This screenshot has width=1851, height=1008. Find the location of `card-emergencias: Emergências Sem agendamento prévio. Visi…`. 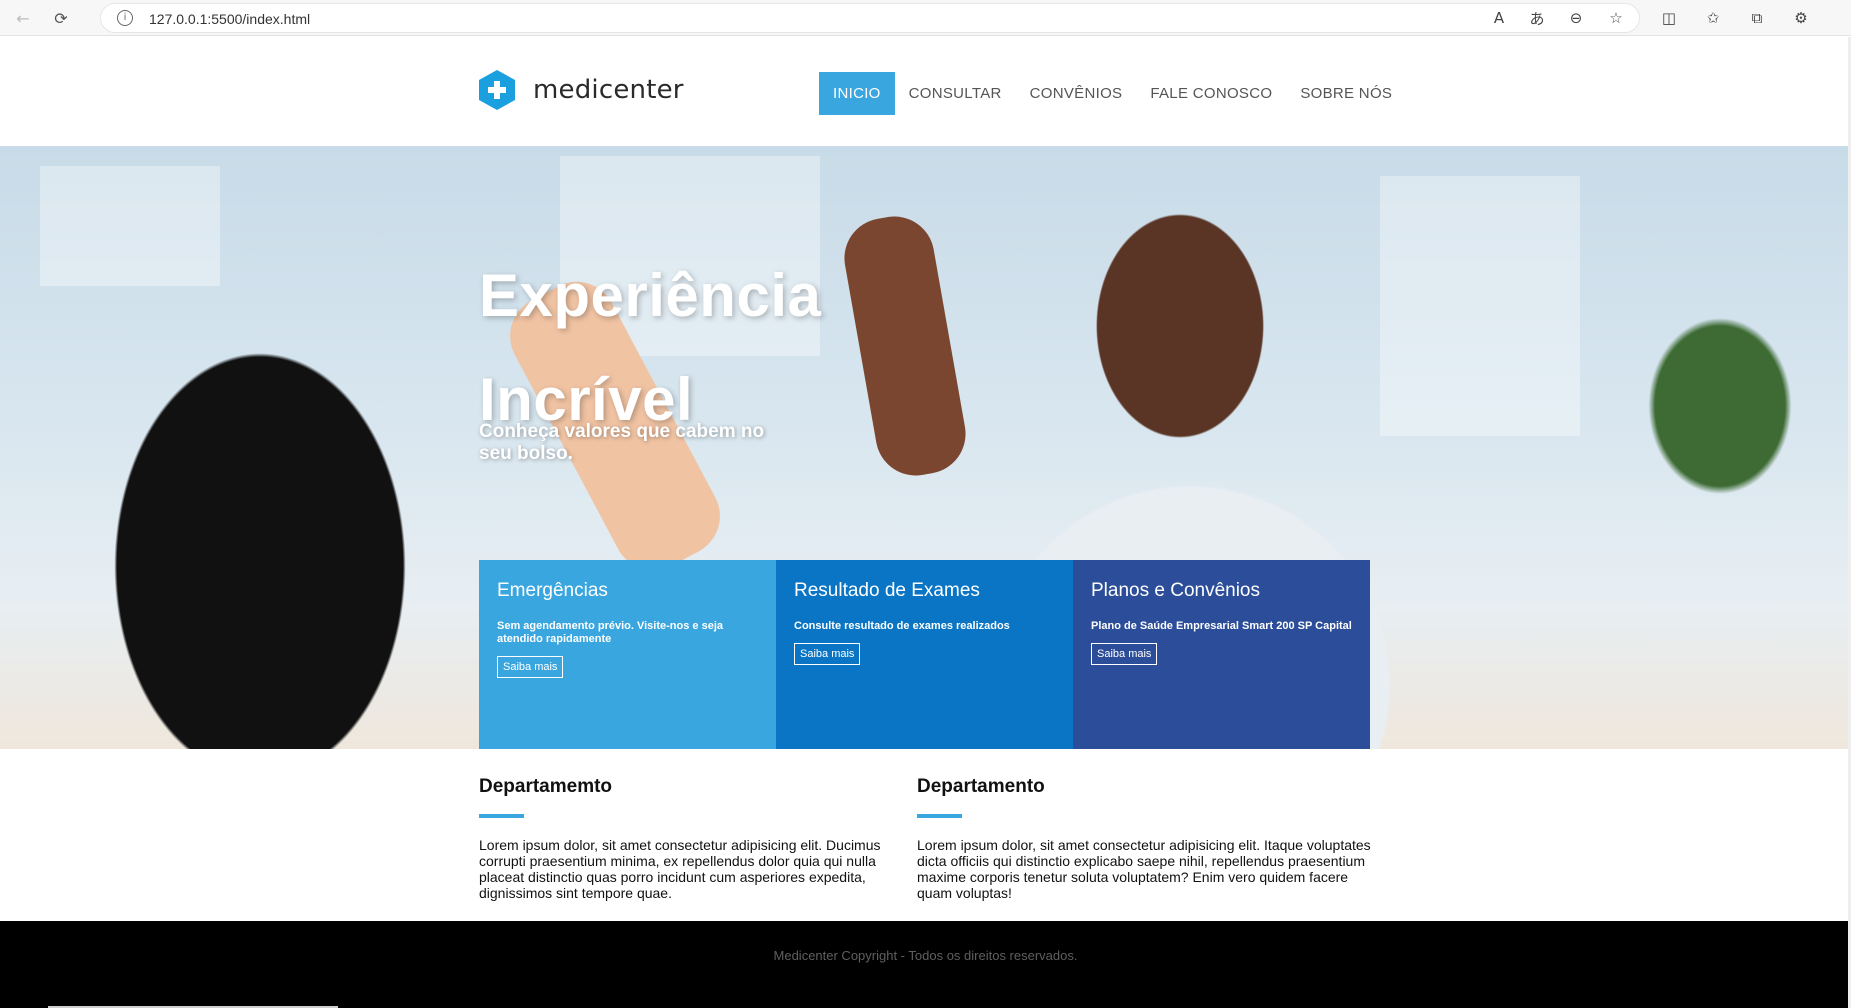

card-emergencias: Emergências Sem agendamento prévio. Visi… is located at coordinates (627, 654).